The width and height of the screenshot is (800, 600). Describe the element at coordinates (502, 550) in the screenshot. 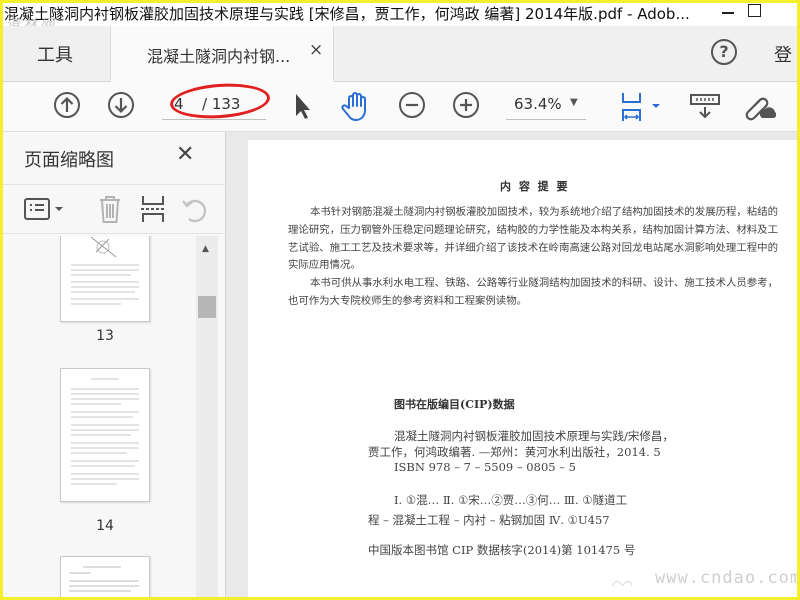

I see `cip-number: 中国版本图书馆 CIP 数据核字(2014)第 101475 号` at that location.